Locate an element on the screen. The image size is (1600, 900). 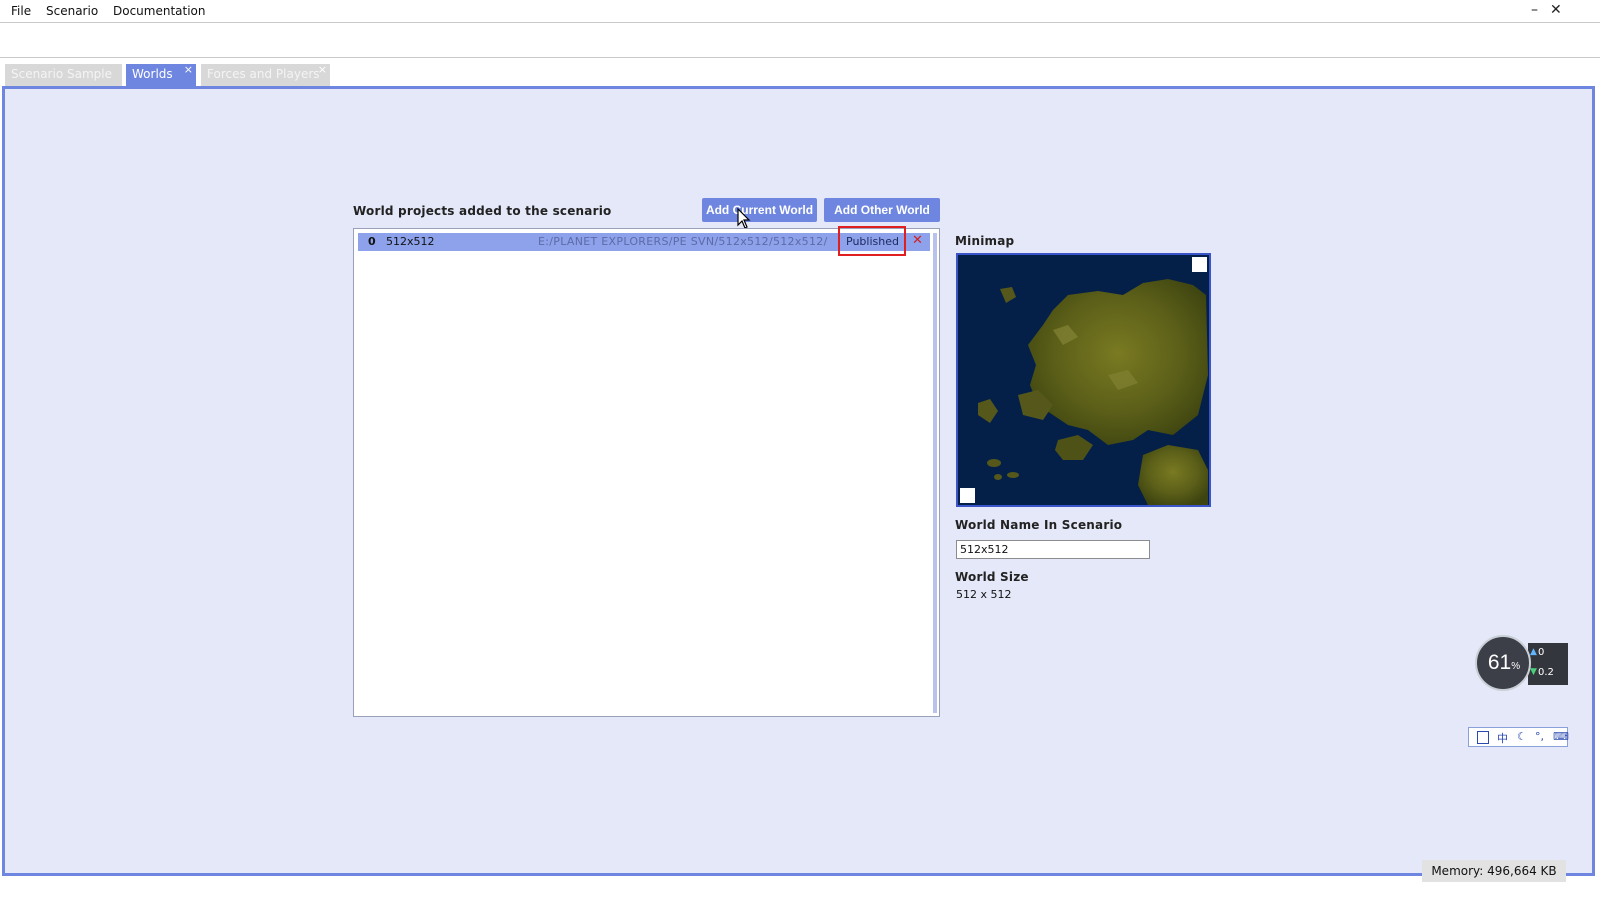
download-speed: 0.2 is located at coordinates (1546, 672).